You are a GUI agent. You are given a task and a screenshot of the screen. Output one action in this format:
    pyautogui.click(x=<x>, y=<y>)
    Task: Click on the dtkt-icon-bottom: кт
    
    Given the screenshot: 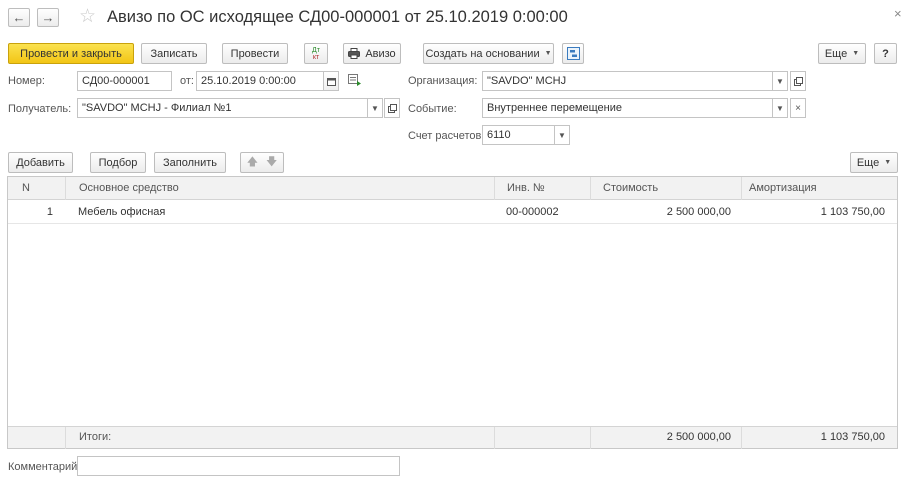 What is the action you would take?
    pyautogui.click(x=316, y=57)
    